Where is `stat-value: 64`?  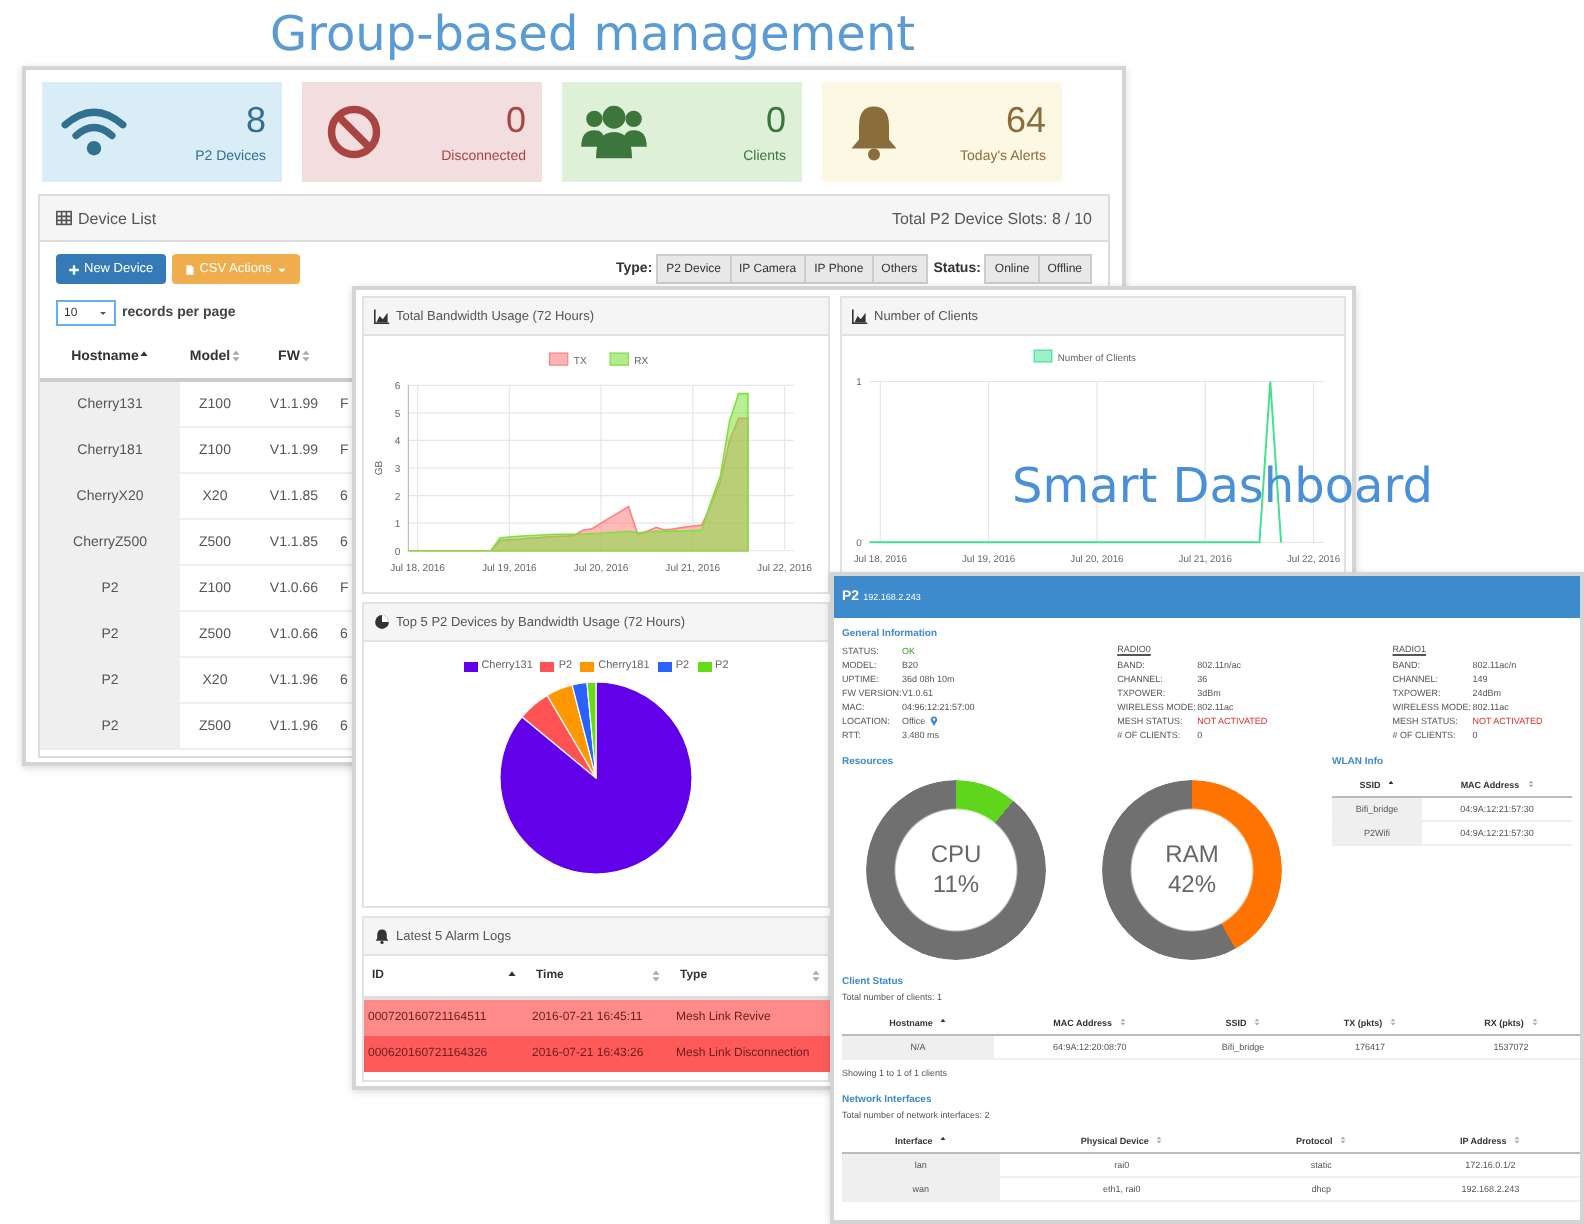 stat-value: 64 is located at coordinates (1025, 121).